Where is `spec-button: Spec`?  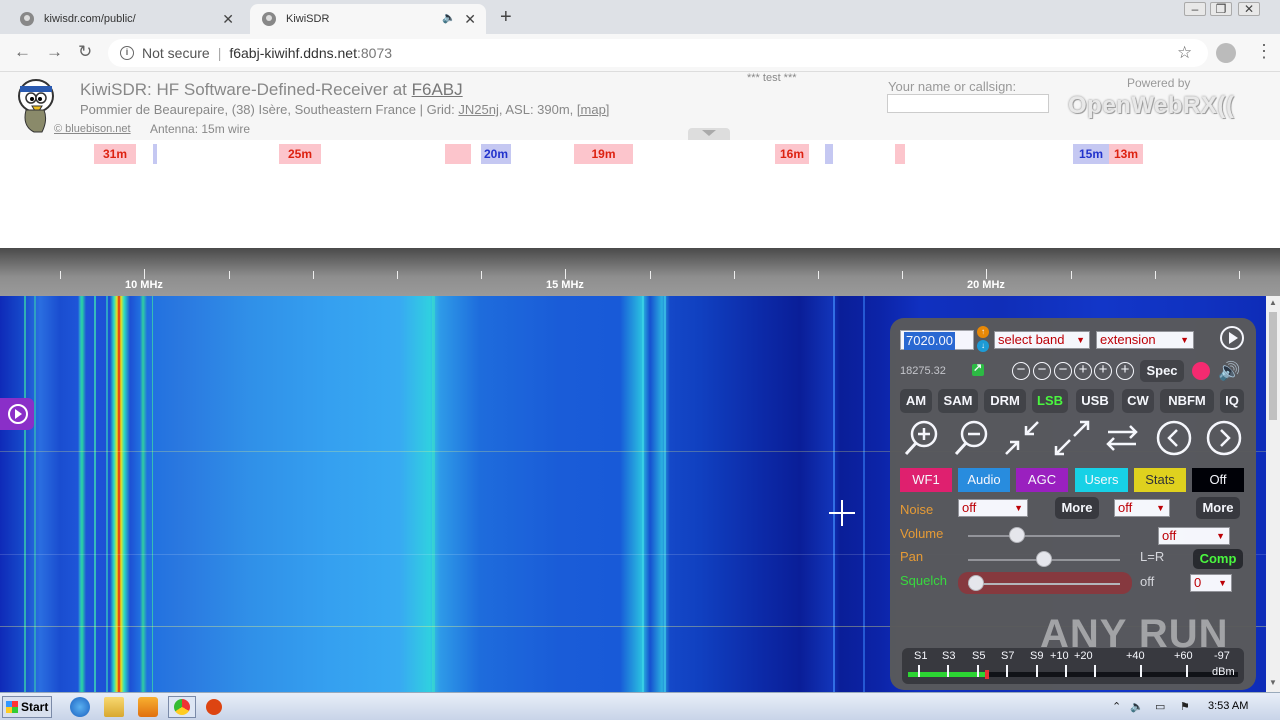 spec-button: Spec is located at coordinates (1162, 371).